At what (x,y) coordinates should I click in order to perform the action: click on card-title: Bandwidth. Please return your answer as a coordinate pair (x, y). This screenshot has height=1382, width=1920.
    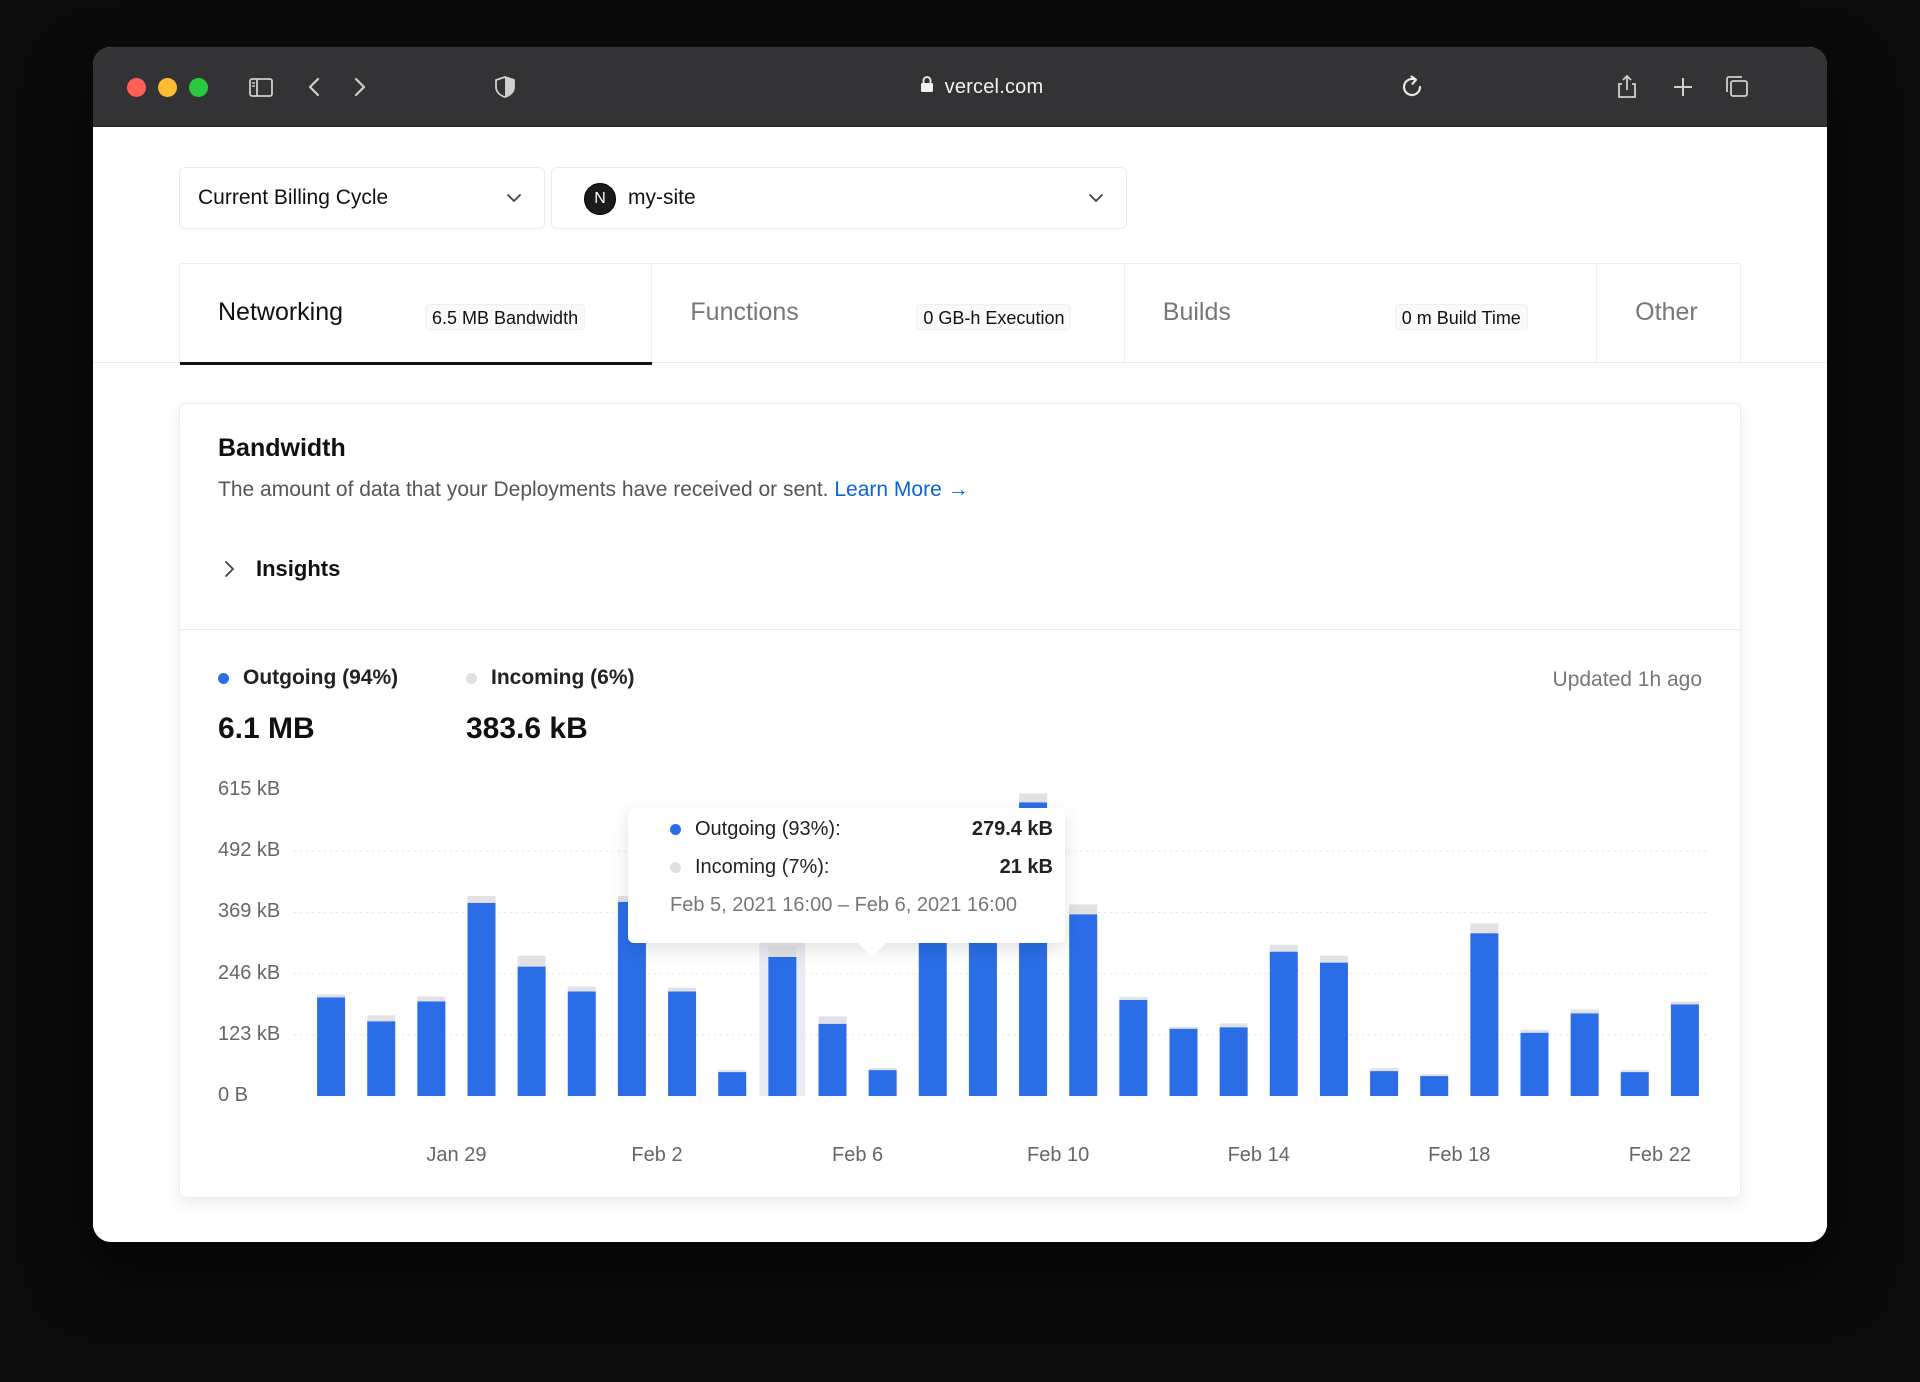
    Looking at the image, I should click on (282, 448).